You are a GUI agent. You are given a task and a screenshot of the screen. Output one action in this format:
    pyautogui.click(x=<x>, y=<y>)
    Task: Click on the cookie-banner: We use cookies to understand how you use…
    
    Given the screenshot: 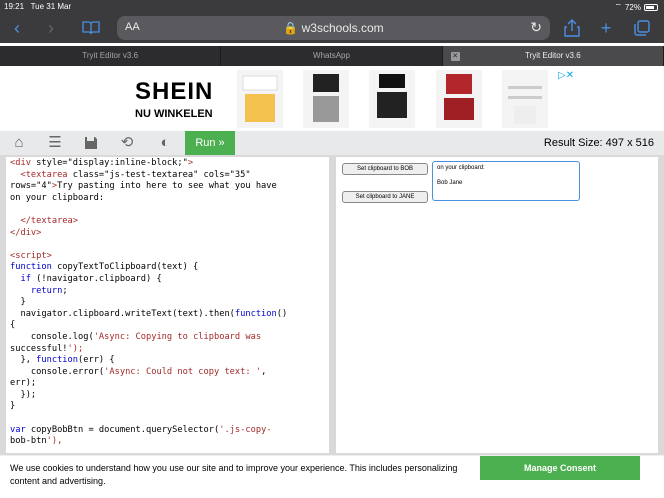 What is the action you would take?
    pyautogui.click(x=332, y=476)
    